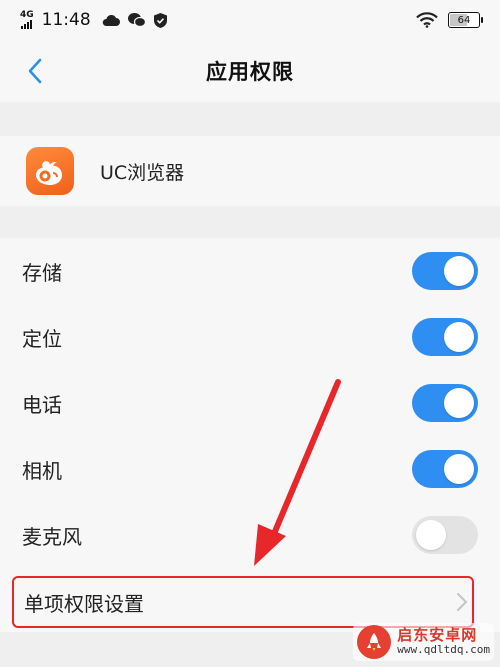  I want to click on title-bar: 应用权限, so click(250, 71).